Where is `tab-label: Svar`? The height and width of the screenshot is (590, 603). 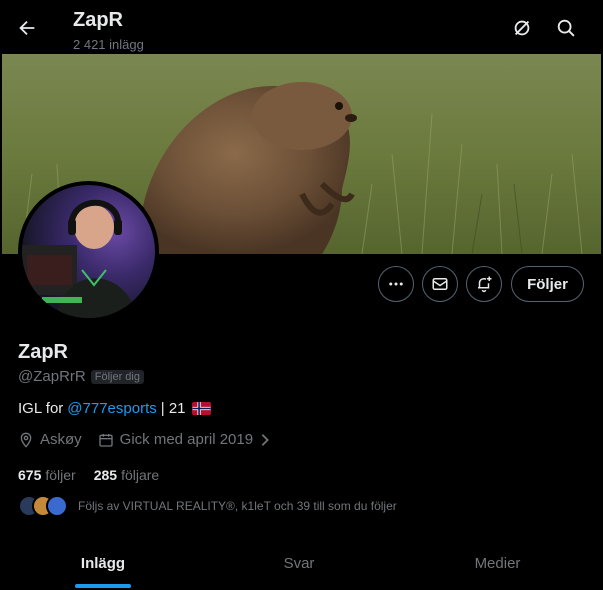
tab-label: Svar is located at coordinates (299, 563).